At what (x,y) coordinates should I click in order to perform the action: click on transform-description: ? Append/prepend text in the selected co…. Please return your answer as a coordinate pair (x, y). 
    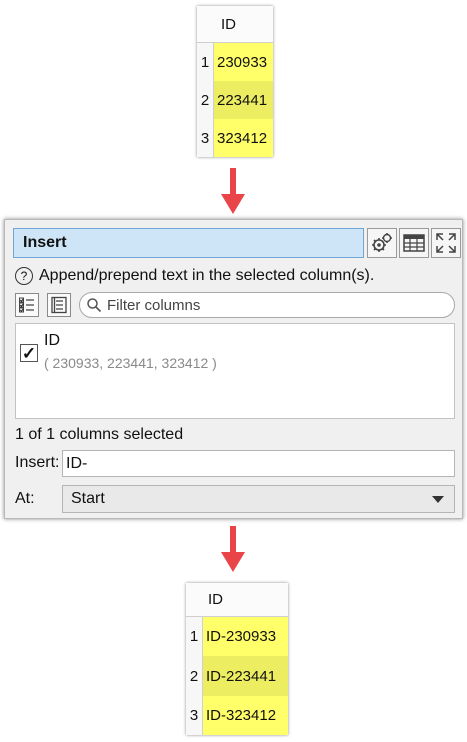
    Looking at the image, I should click on (194, 276).